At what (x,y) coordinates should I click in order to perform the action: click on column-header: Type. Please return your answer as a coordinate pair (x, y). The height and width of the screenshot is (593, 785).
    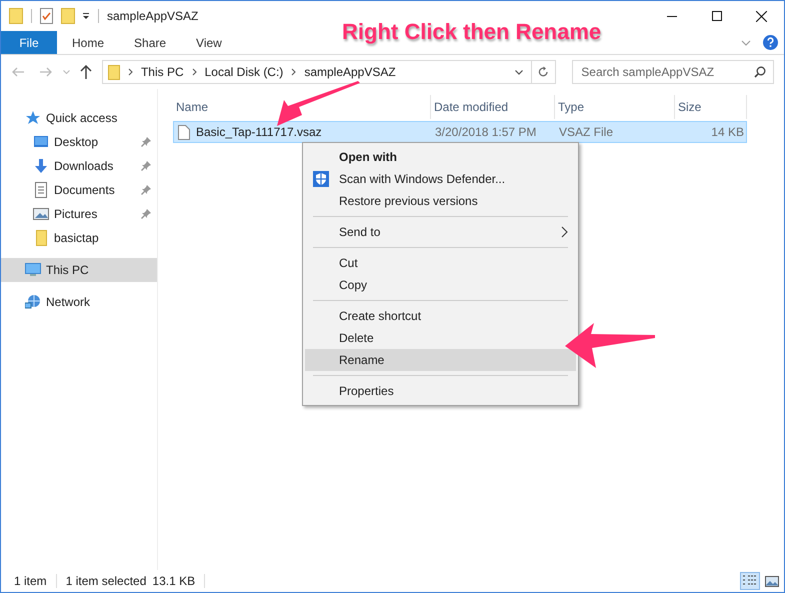
    Looking at the image, I should click on (614, 107).